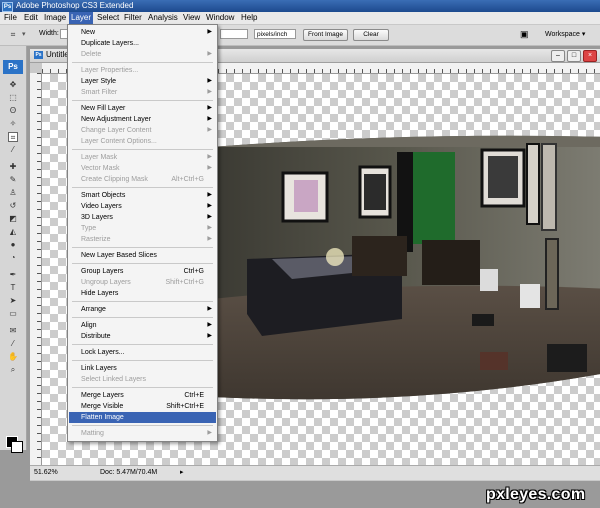  Describe the element at coordinates (55, 18) in the screenshot. I see `menu-image: Image` at that location.